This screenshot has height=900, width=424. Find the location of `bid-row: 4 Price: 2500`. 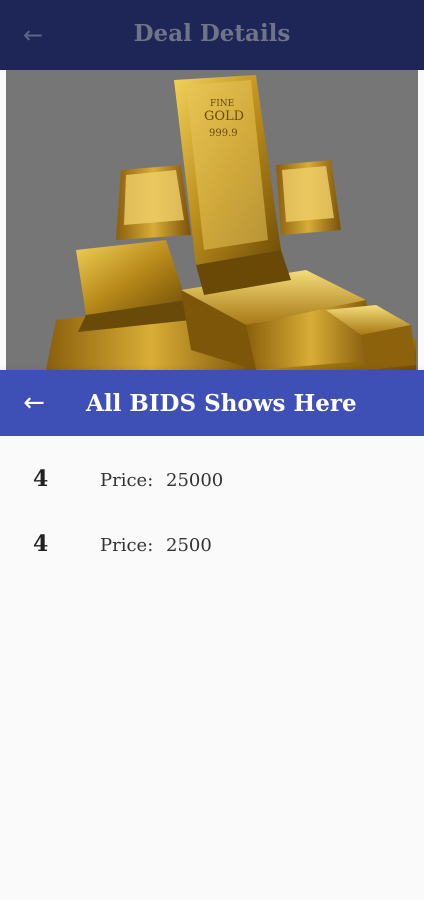

bid-row: 4 Price: 2500 is located at coordinates (212, 545).